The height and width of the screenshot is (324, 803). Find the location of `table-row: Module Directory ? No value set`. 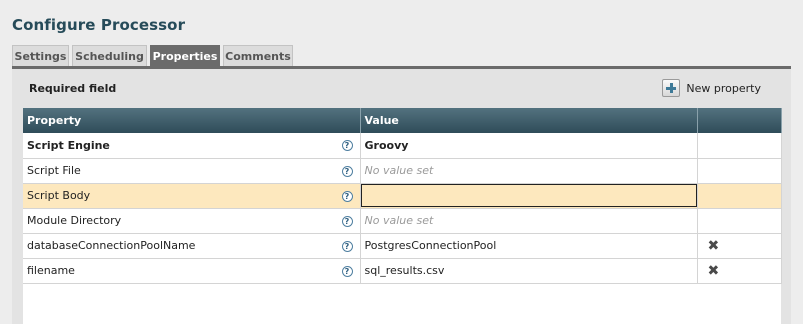

table-row: Module Directory ? No value set is located at coordinates (402, 221).